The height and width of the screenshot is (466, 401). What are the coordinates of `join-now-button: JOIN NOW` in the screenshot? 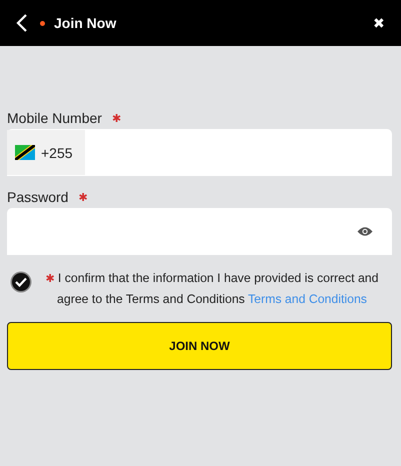 It's located at (199, 346).